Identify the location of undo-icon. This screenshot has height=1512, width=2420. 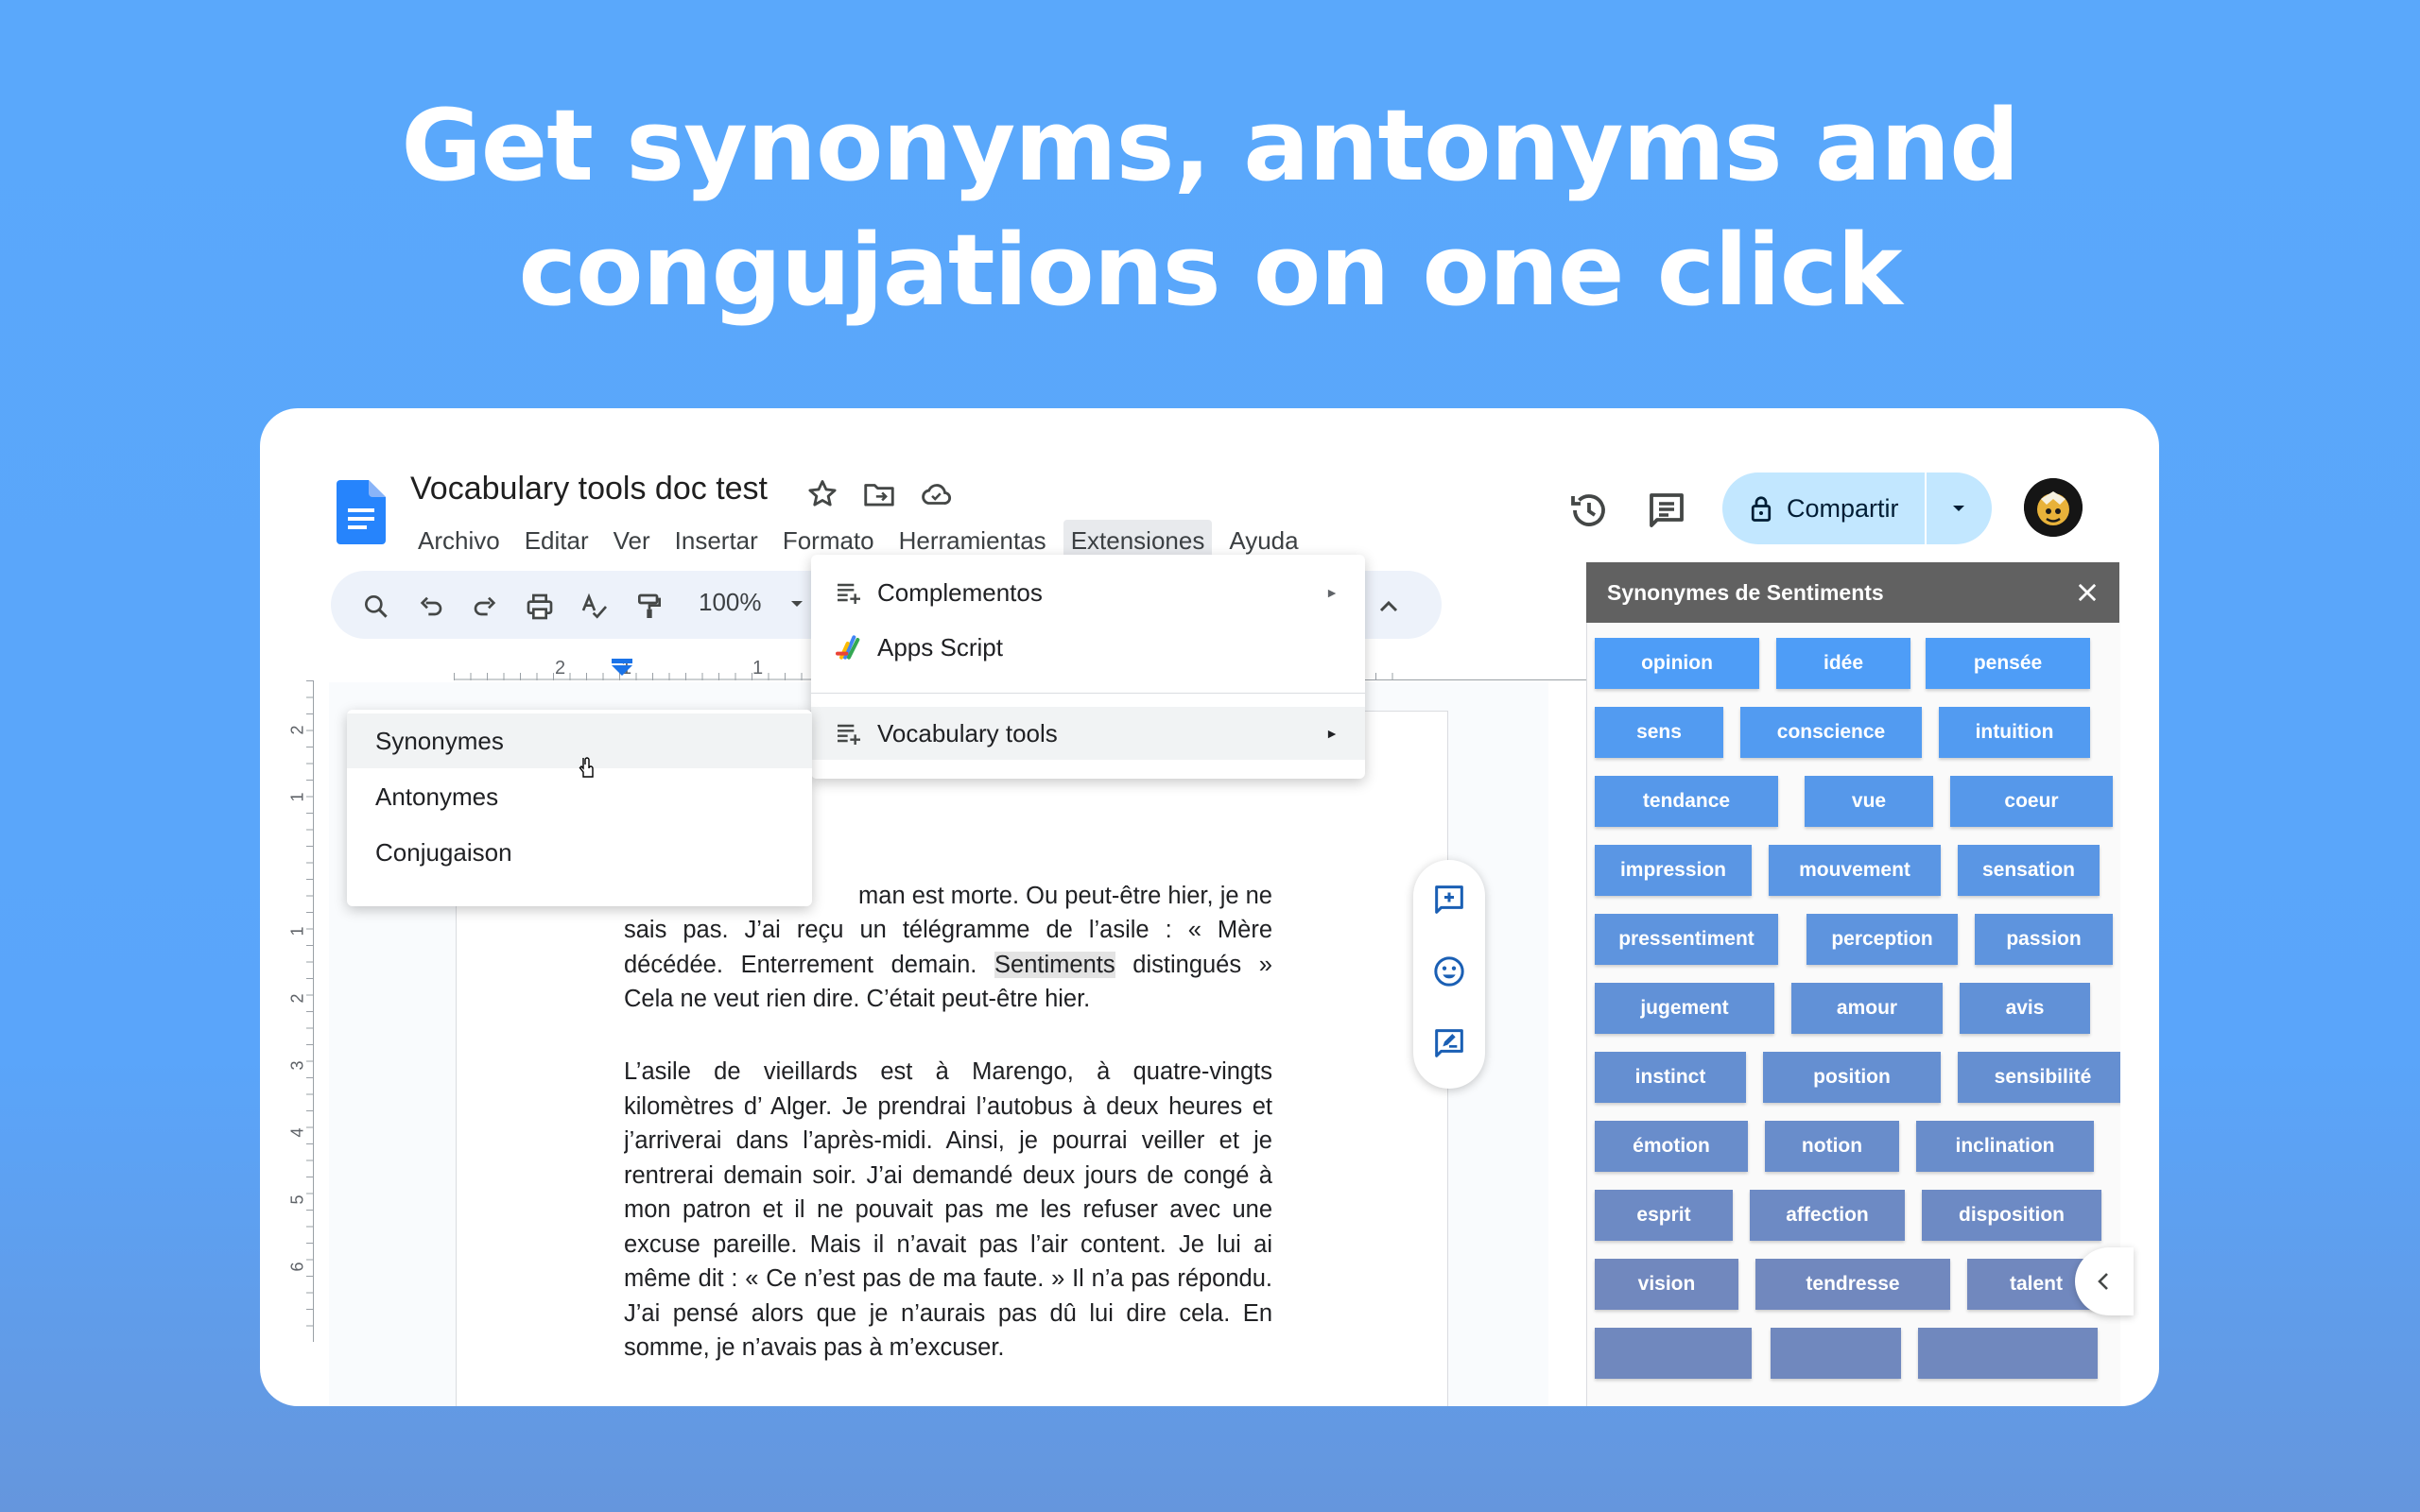
(431, 607).